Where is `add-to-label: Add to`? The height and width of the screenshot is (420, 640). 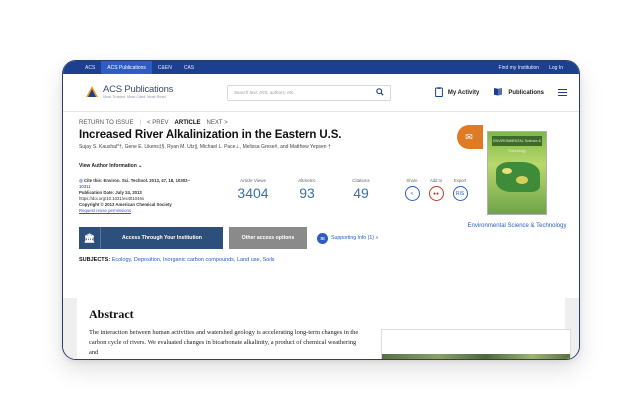
add-to-label: Add to is located at coordinates (436, 180).